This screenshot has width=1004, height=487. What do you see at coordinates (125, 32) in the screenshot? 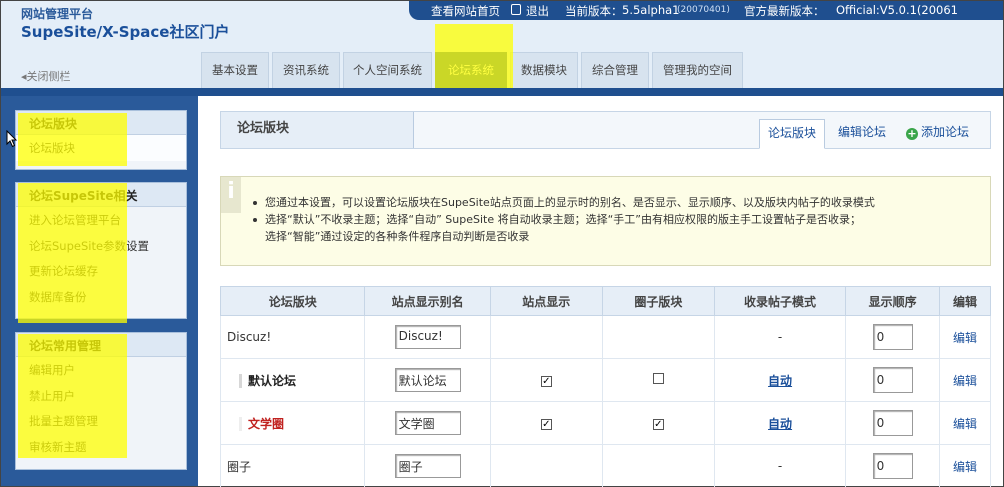
I see `brand-title: SupeSite/X-Space社区门户` at bounding box center [125, 32].